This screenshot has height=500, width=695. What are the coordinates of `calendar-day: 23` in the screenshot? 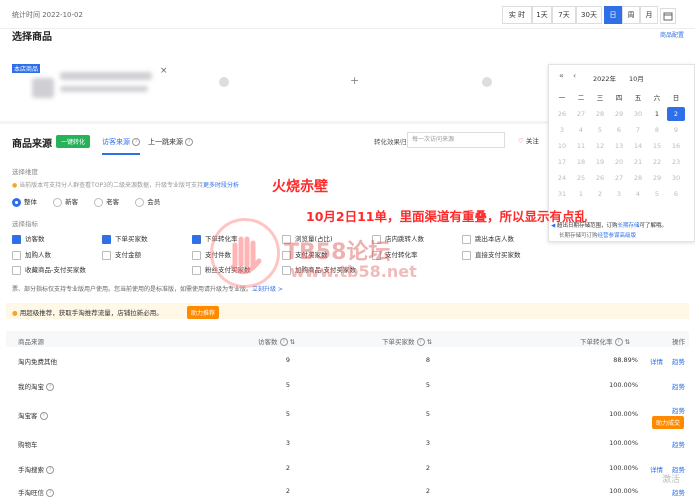 It's located at (676, 162).